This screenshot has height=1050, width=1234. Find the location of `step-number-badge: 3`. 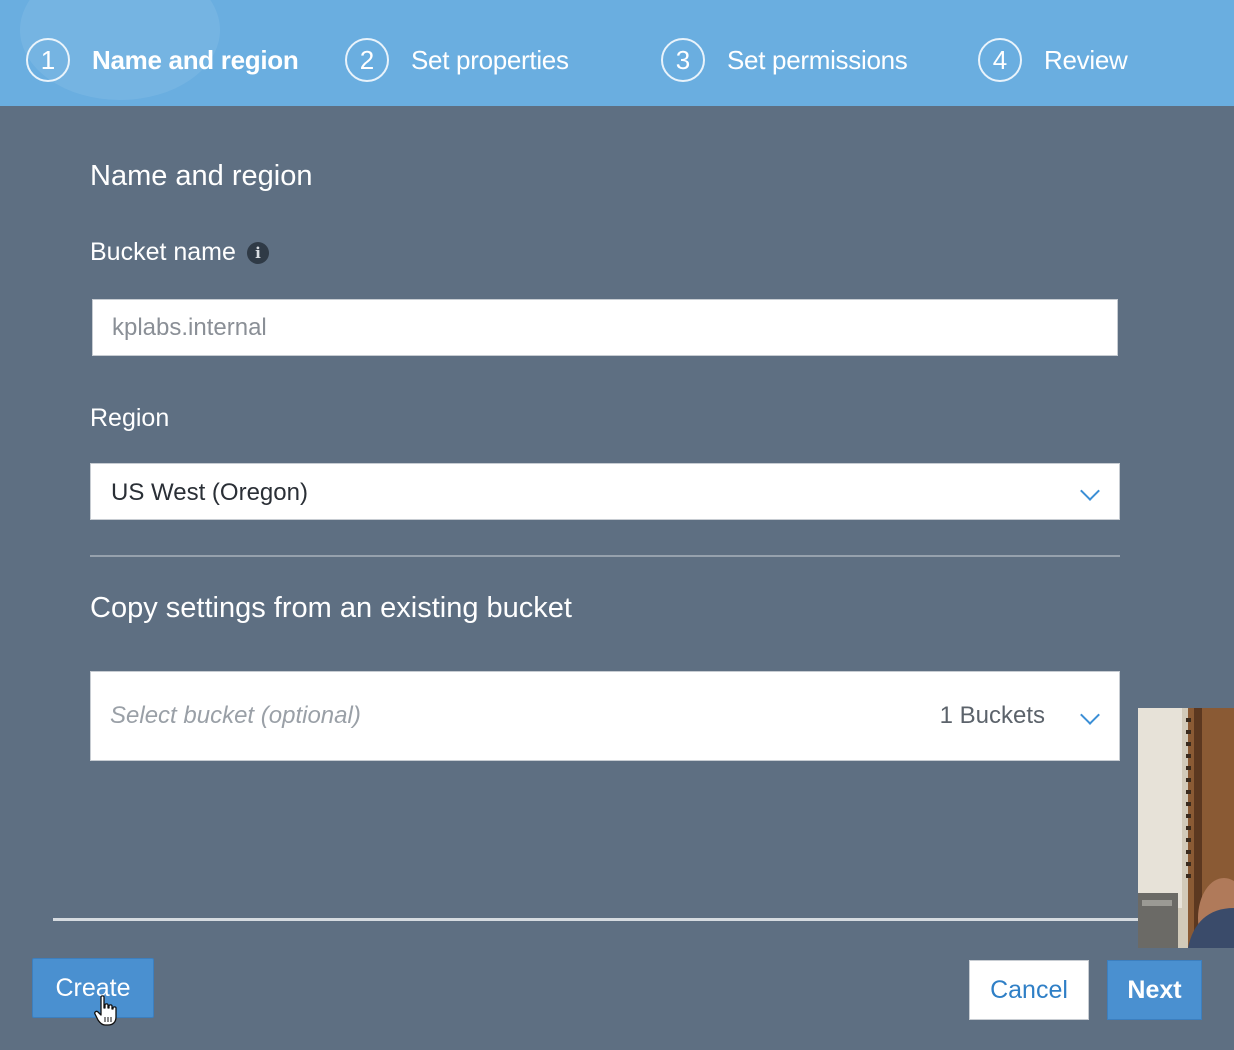

step-number-badge: 3 is located at coordinates (683, 60).